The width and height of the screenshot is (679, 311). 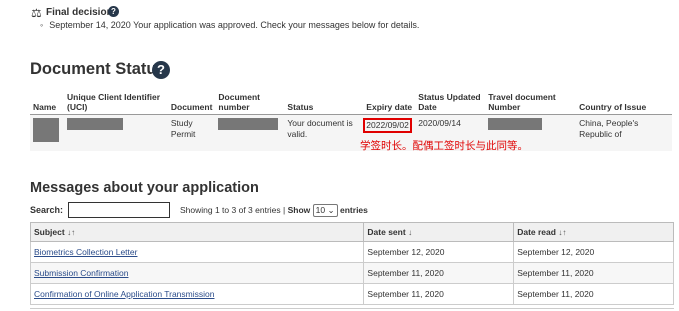 I want to click on help-icon: ?, so click(x=113, y=11).